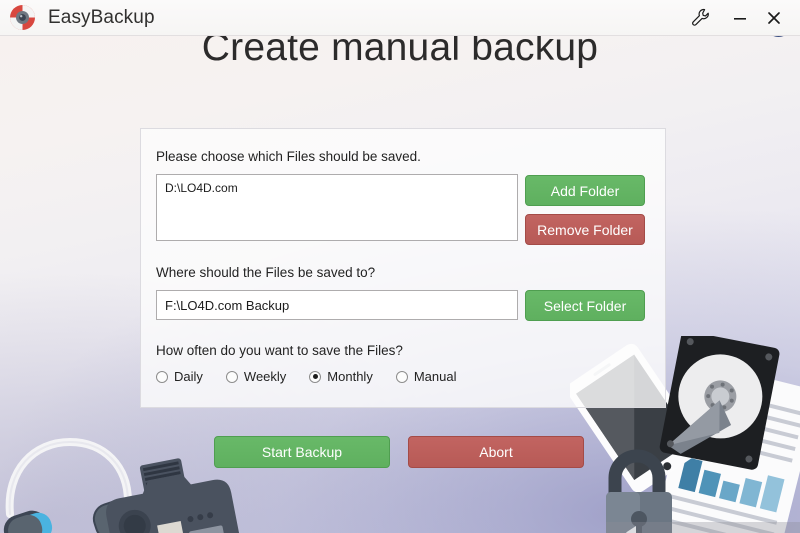 The image size is (800, 533). I want to click on sources-listbox: D:\LO4D.com, so click(337, 207).